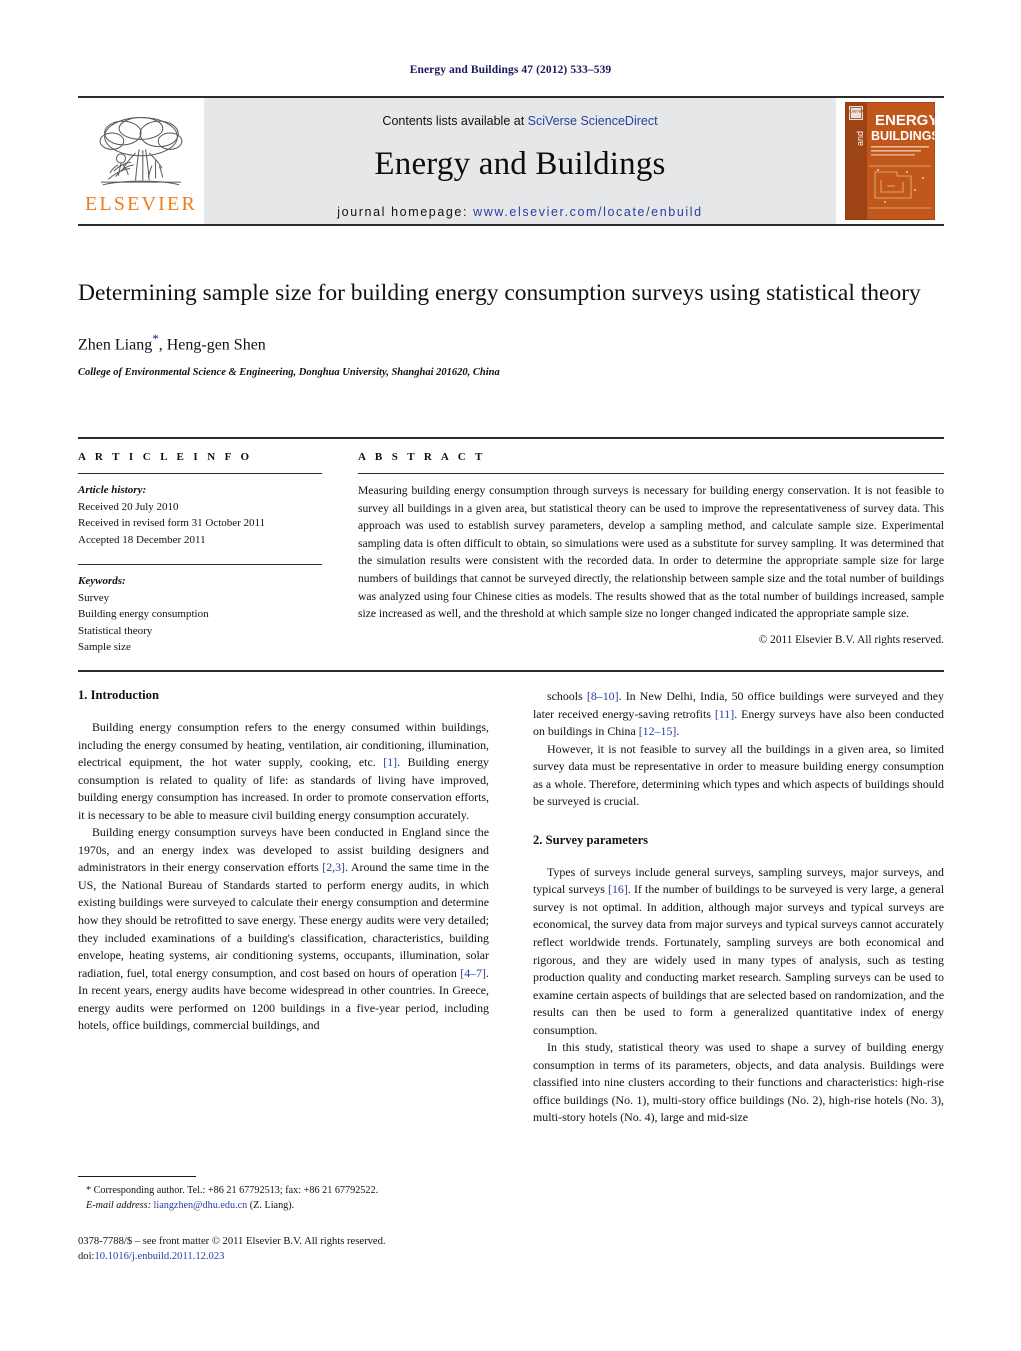  Describe the element at coordinates (102, 581) in the screenshot. I see `keywords-label: Keywords:` at that location.